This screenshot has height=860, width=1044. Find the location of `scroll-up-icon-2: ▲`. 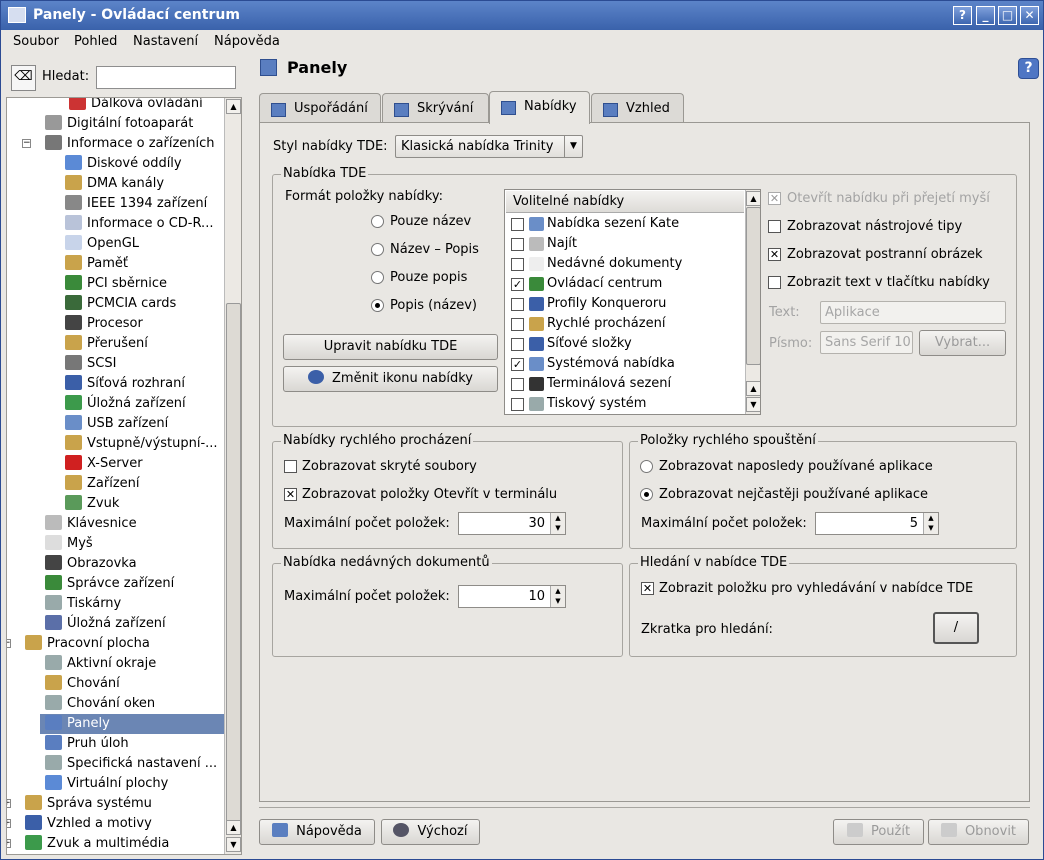

scroll-up-icon-2: ▲ is located at coordinates (233, 827).